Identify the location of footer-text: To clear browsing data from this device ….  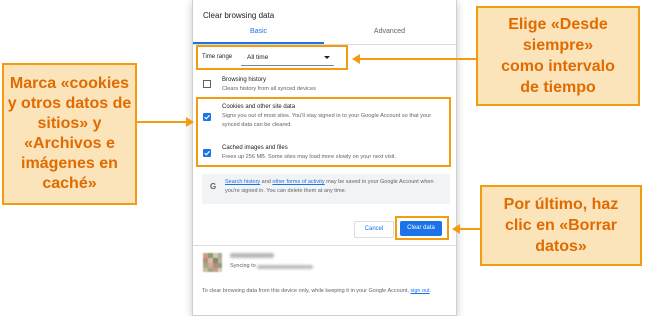
(317, 291).